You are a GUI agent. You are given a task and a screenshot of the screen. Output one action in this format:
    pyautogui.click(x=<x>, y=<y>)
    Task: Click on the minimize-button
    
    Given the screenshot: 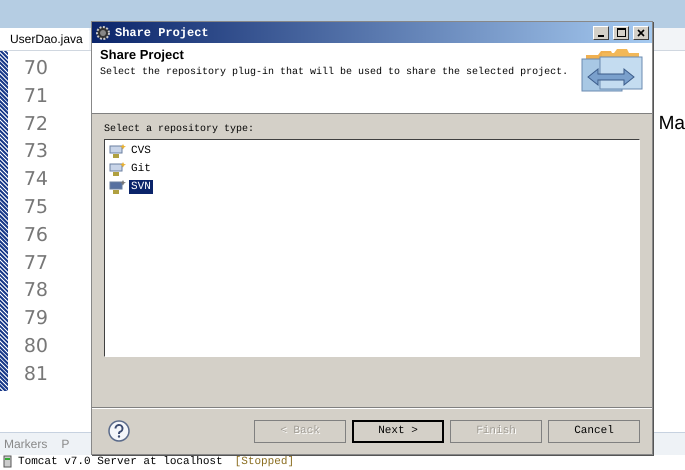 What is the action you would take?
    pyautogui.click(x=601, y=33)
    